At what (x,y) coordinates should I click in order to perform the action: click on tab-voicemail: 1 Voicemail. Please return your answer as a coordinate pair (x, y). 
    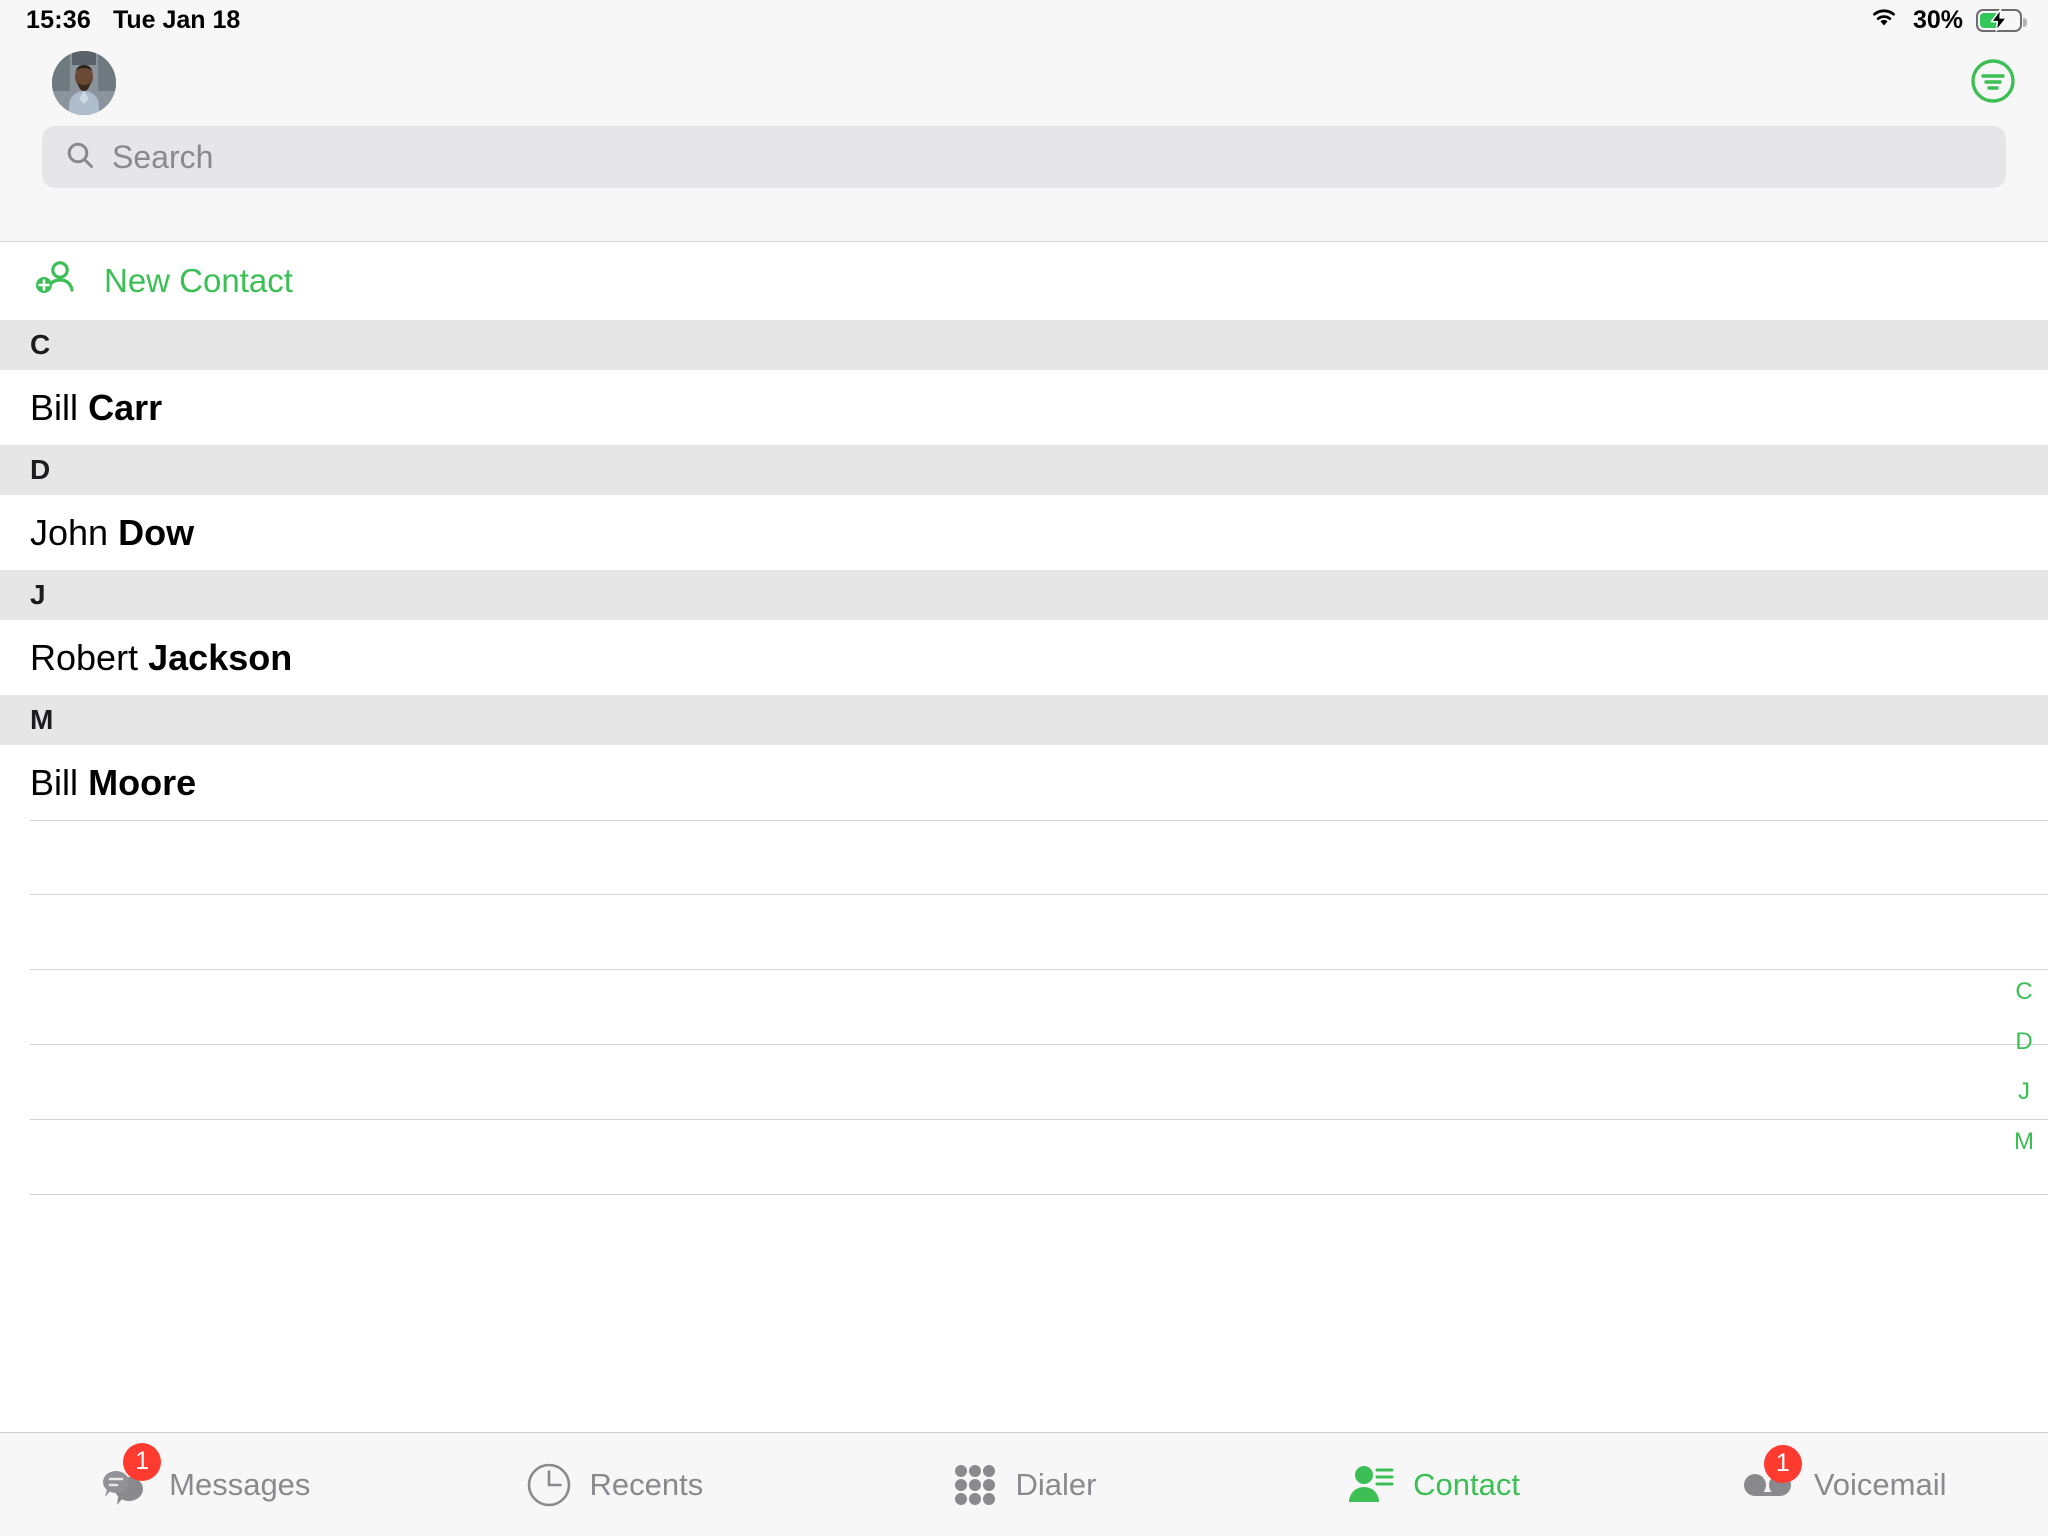
    Looking at the image, I should click on (1843, 1474).